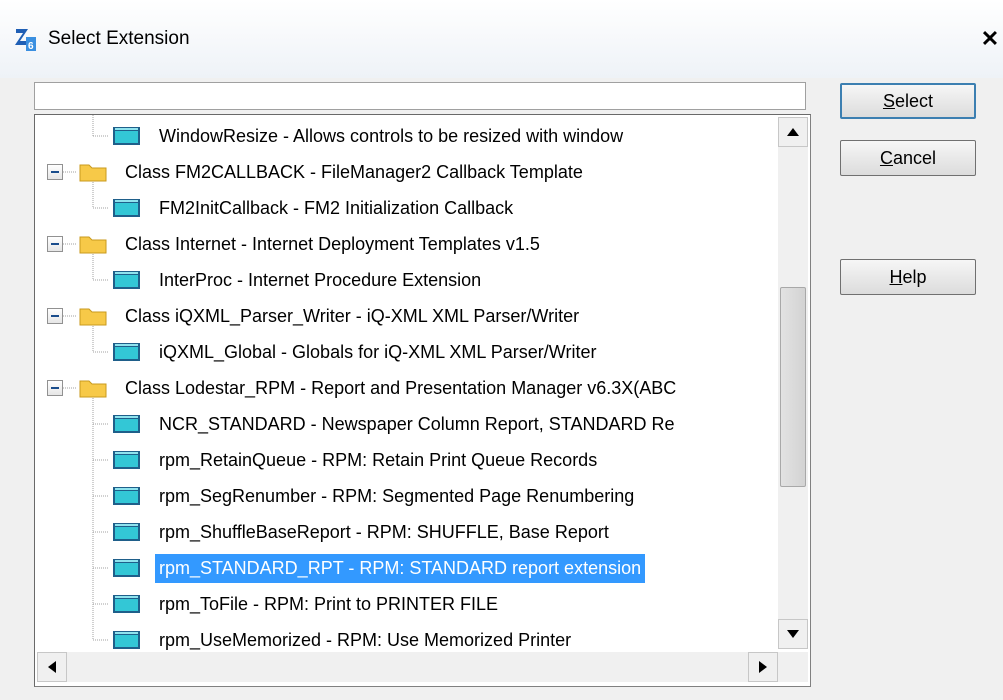  I want to click on scroll-down-button, so click(793, 634).